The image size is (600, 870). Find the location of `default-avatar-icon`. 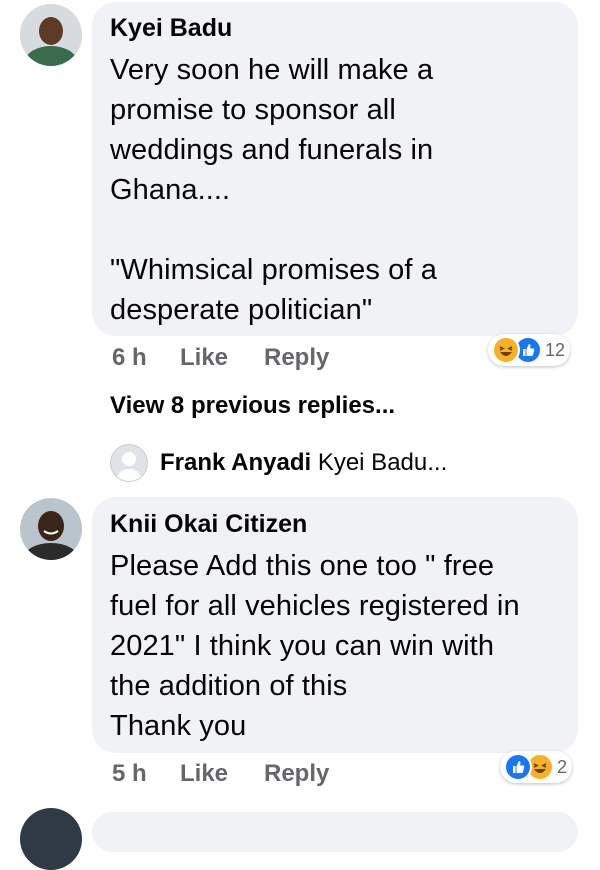

default-avatar-icon is located at coordinates (129, 463).